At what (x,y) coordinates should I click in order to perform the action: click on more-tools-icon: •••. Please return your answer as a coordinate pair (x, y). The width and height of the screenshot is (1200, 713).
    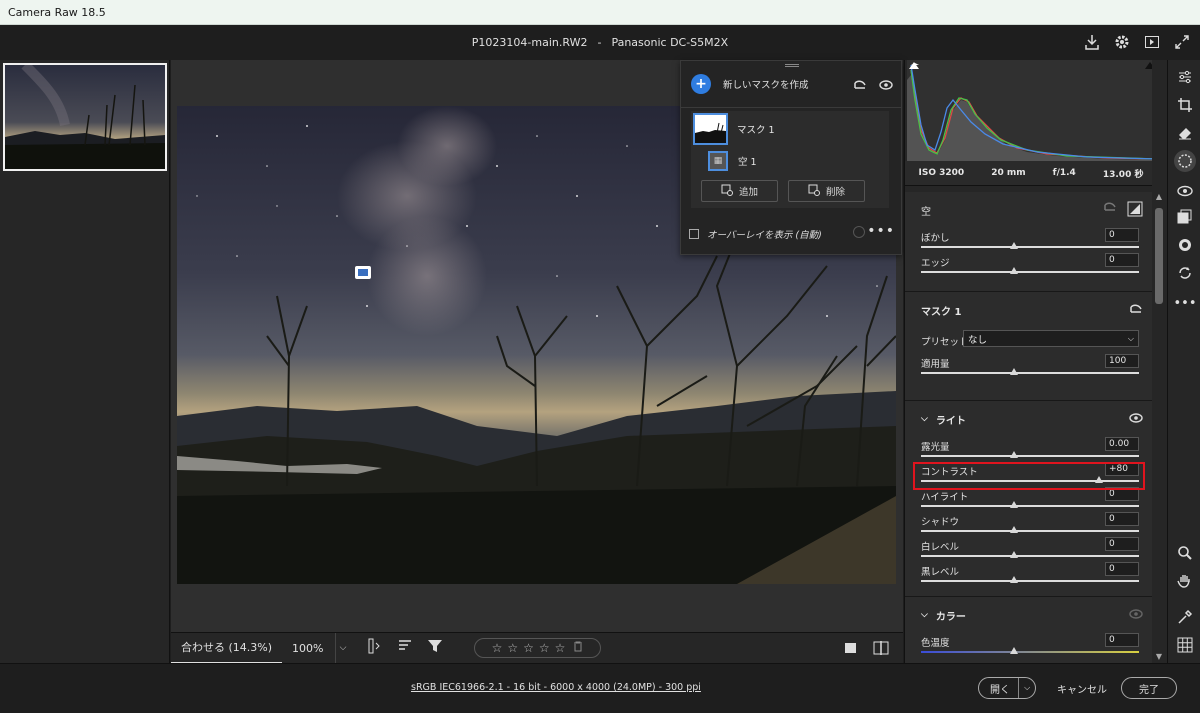
    Looking at the image, I should click on (1185, 303).